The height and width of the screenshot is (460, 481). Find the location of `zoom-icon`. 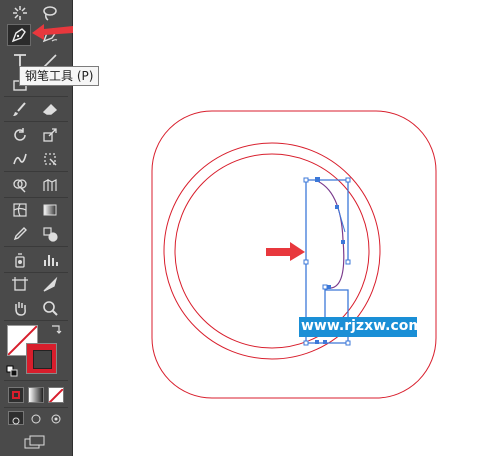

zoom-icon is located at coordinates (50, 308).